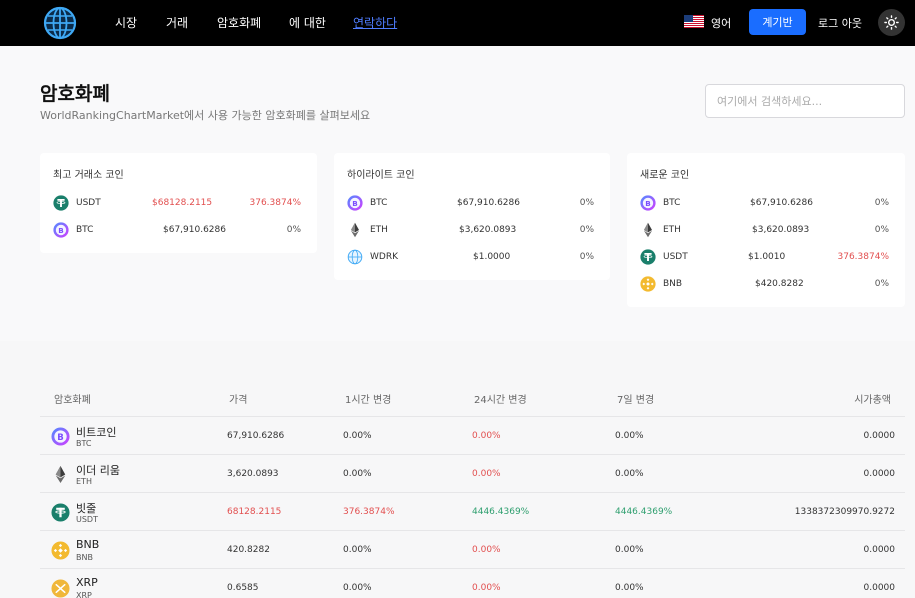 The image size is (915, 598). What do you see at coordinates (891, 22) in the screenshot?
I see `theme-toggle-button` at bounding box center [891, 22].